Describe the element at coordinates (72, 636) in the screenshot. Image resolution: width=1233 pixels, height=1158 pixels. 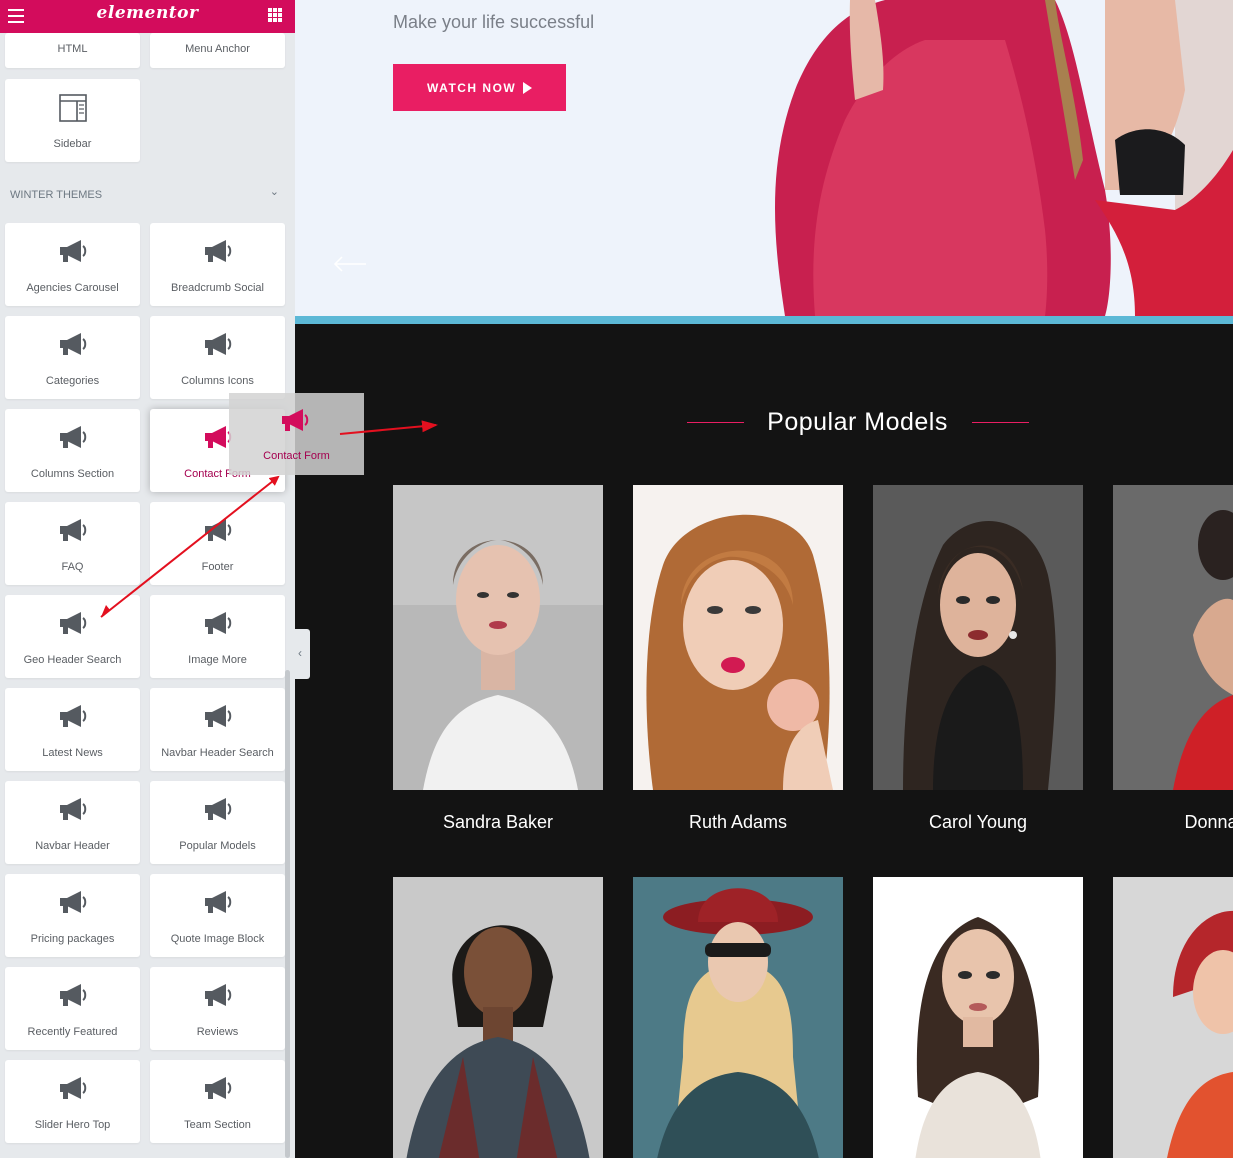
I see `widget-geo-header-search: Geo Header Search` at that location.